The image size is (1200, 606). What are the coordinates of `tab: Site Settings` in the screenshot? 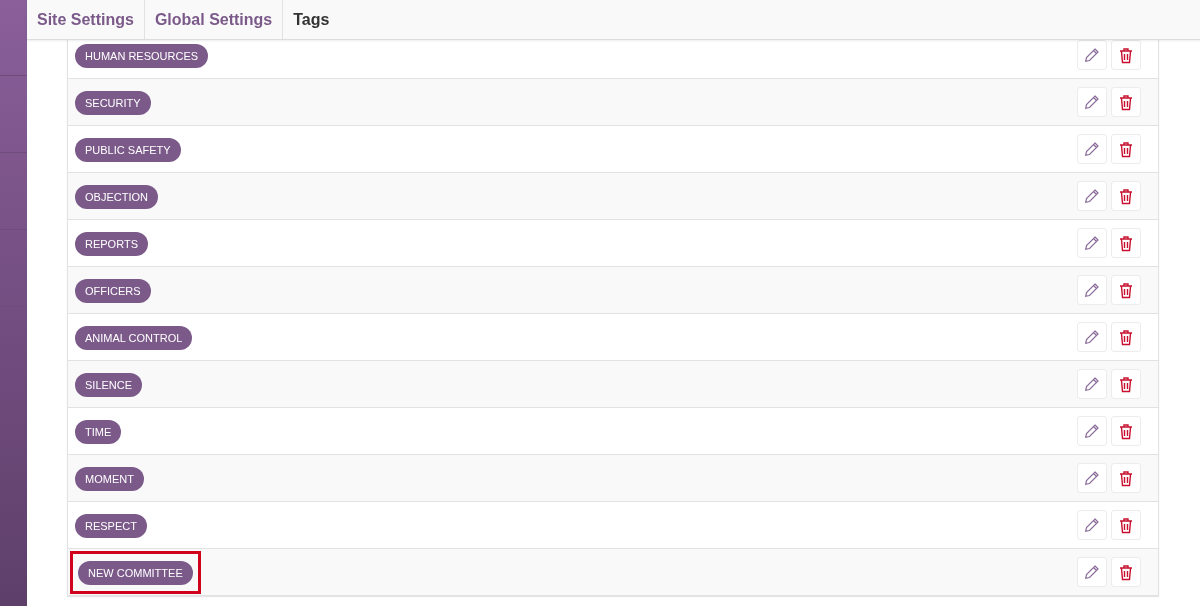 It's located at (86, 19).